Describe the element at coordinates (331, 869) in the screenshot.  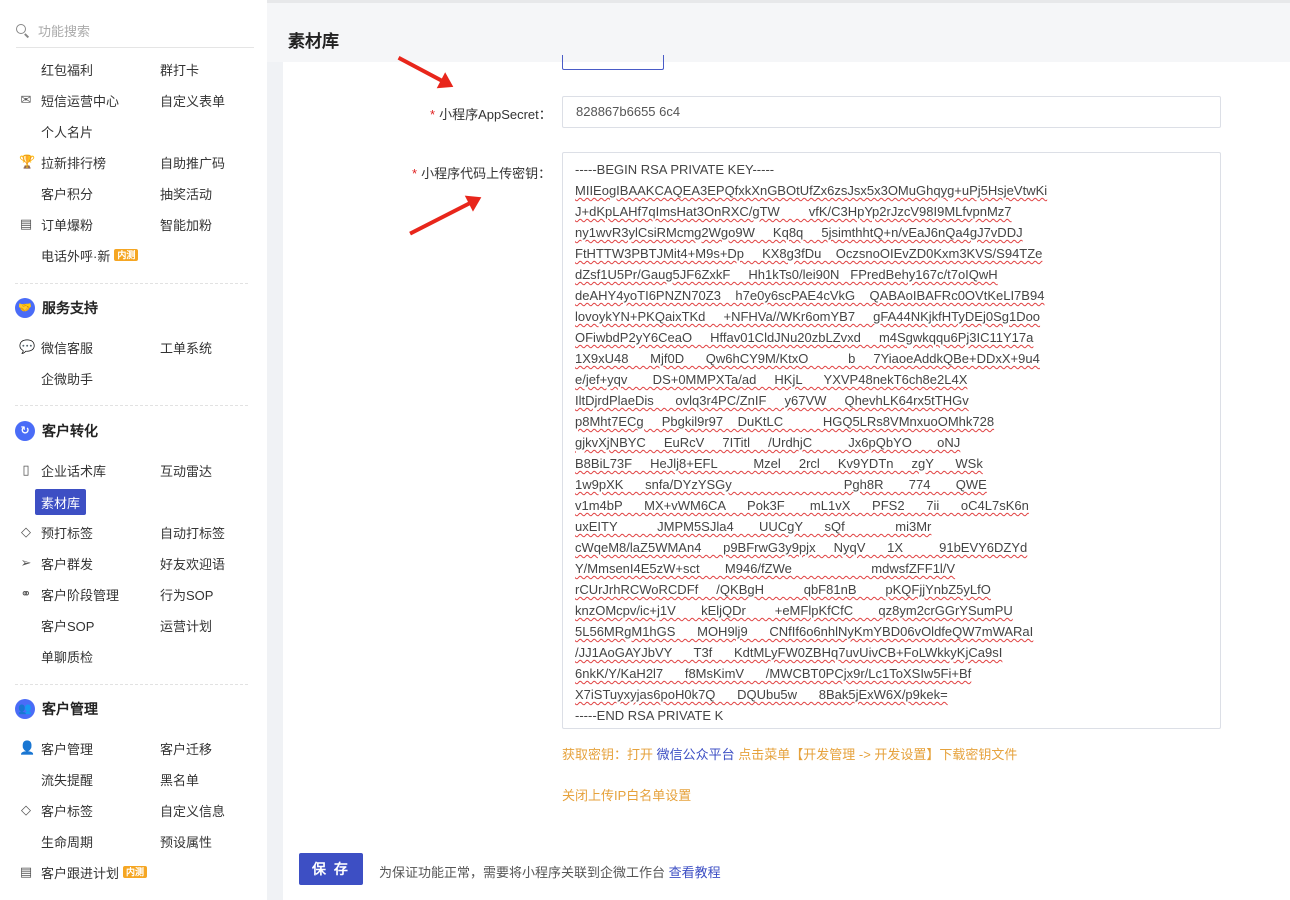
I see `save-button: 保 存` at that location.